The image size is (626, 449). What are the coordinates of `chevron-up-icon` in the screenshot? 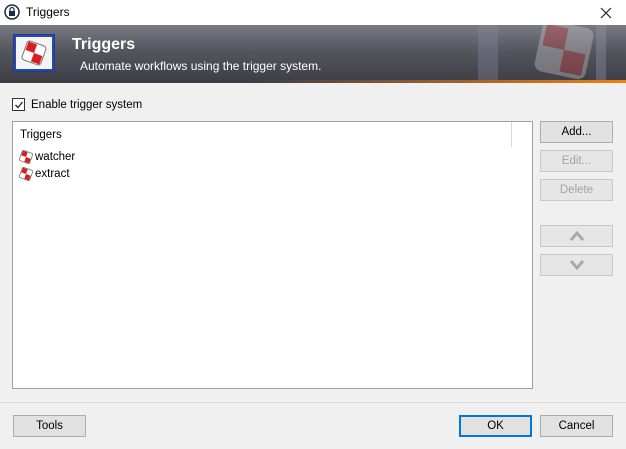 It's located at (576, 235).